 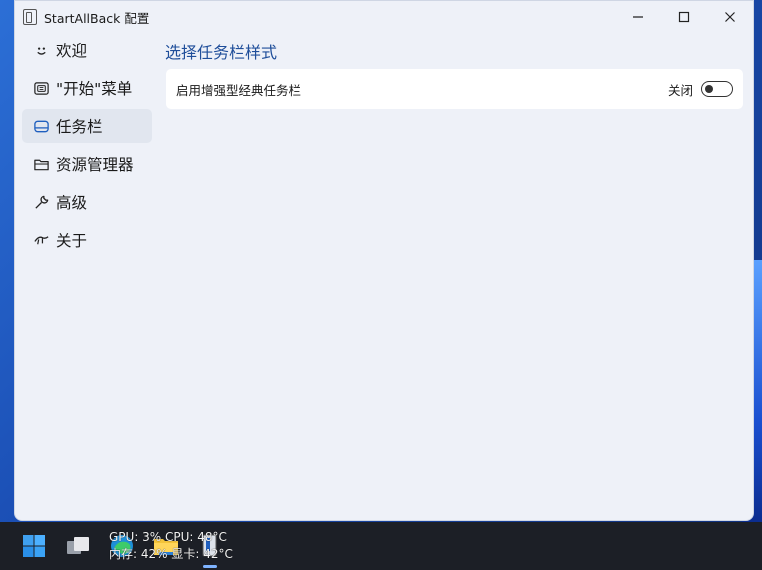 I want to click on minimize-button, so click(x=638, y=17).